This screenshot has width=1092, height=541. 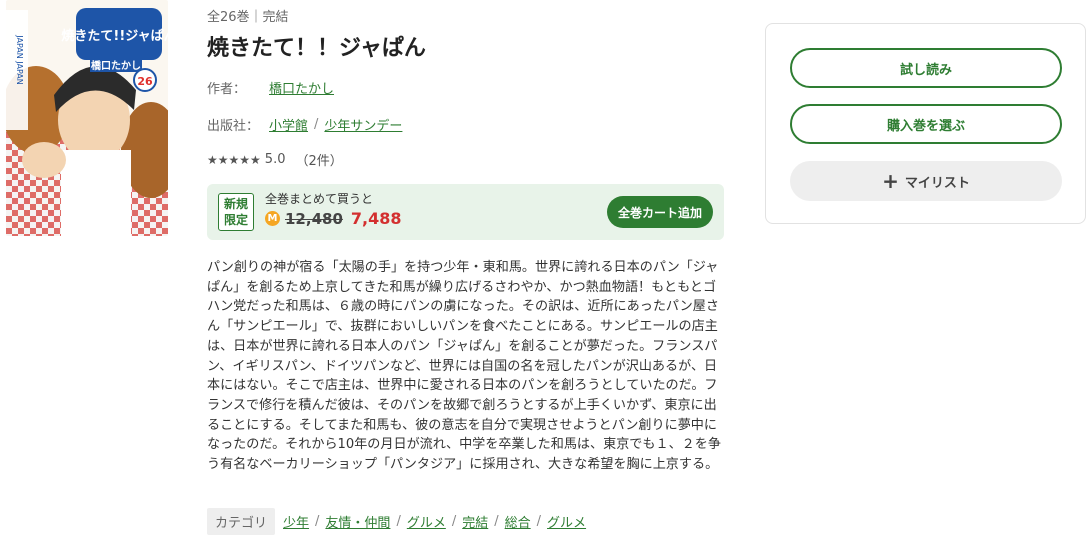 What do you see at coordinates (937, 183) in the screenshot?
I see `mylist-label: マイリスト` at bounding box center [937, 183].